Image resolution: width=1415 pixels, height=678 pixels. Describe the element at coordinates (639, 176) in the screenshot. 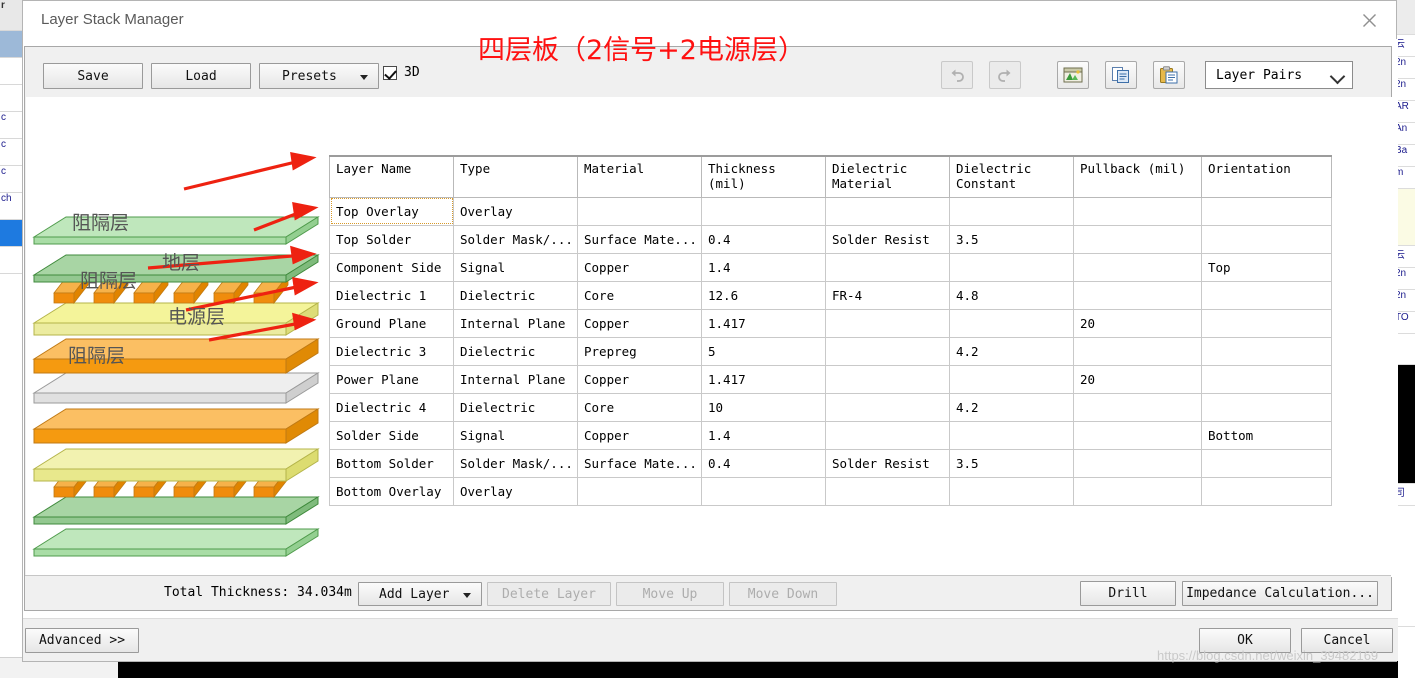

I see `column-header-material: Material` at that location.